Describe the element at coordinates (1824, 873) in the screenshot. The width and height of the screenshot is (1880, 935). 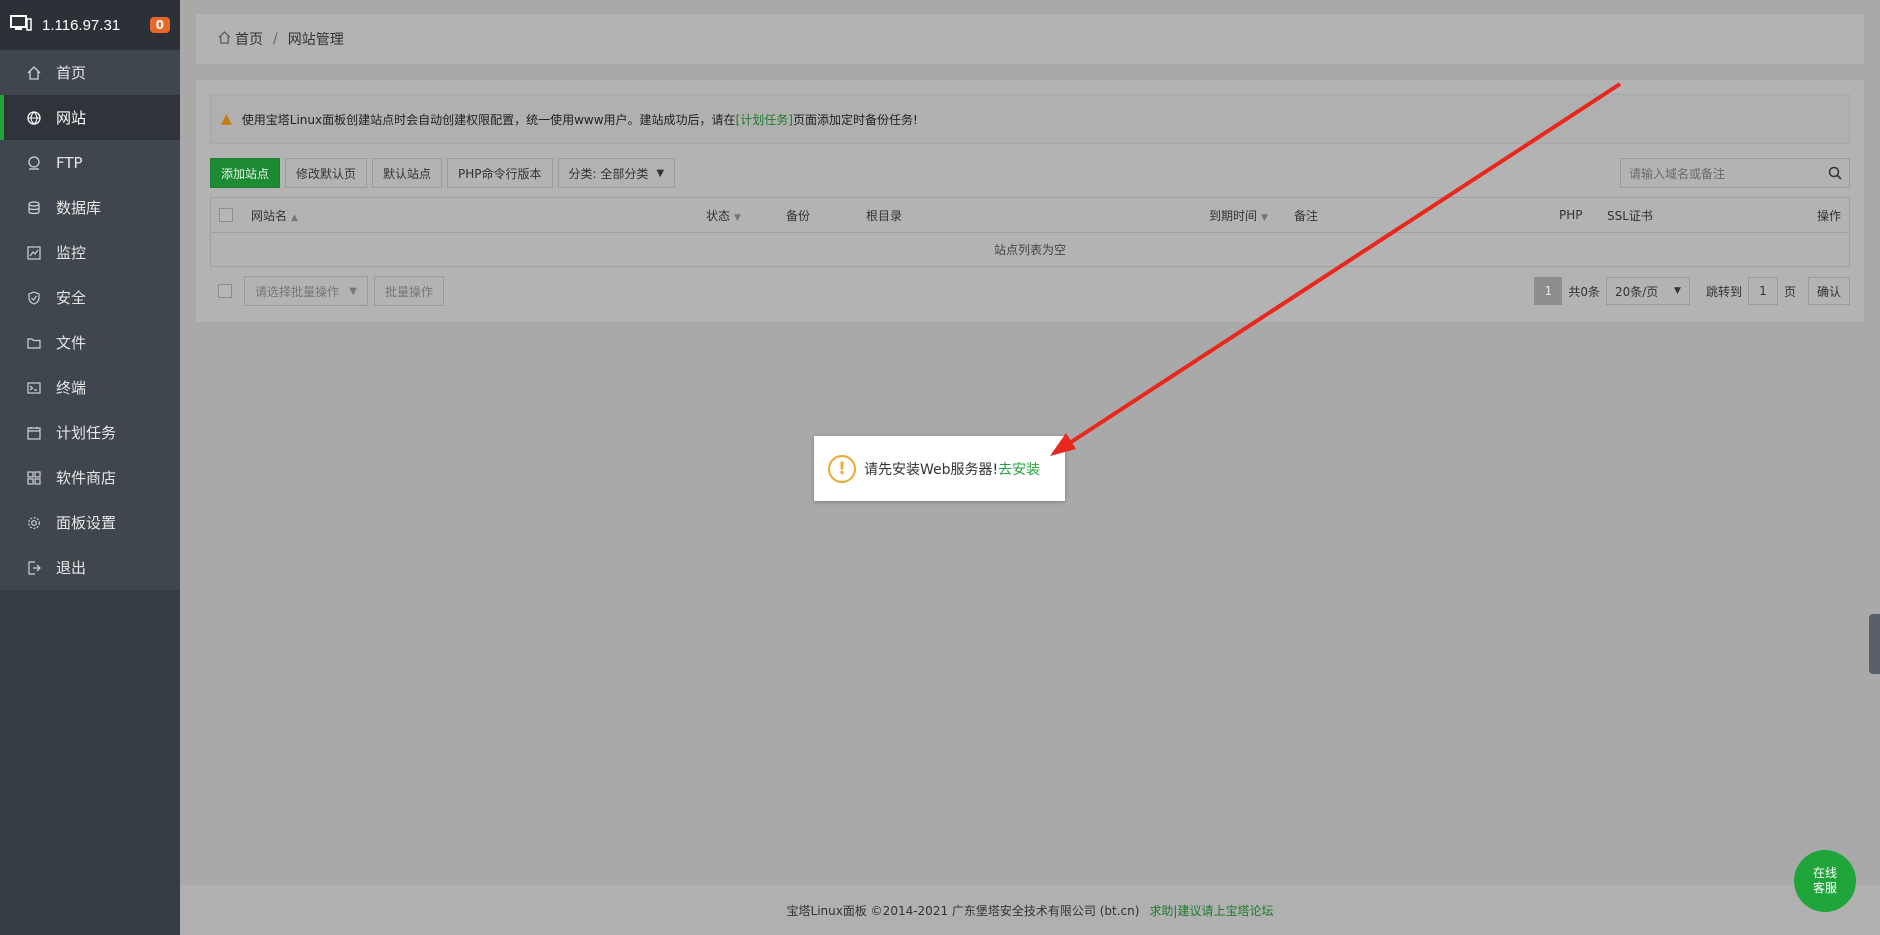
I see `chat-label-line1: 在线` at that location.